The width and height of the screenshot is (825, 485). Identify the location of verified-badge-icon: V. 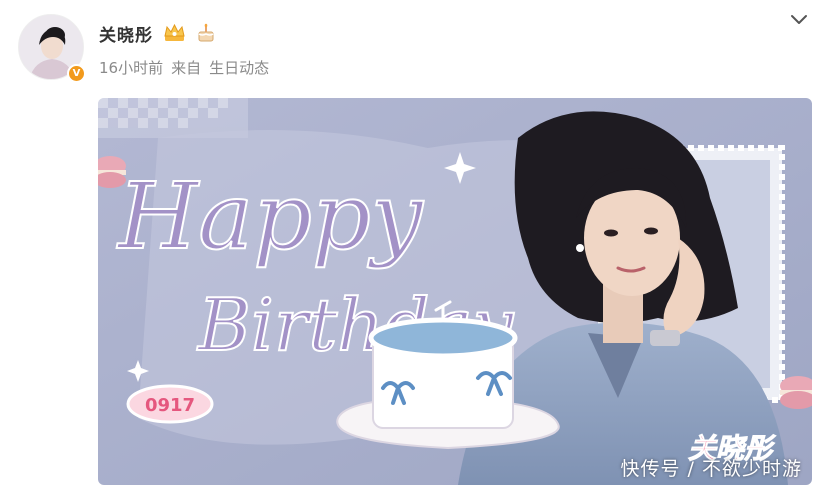
(76, 73).